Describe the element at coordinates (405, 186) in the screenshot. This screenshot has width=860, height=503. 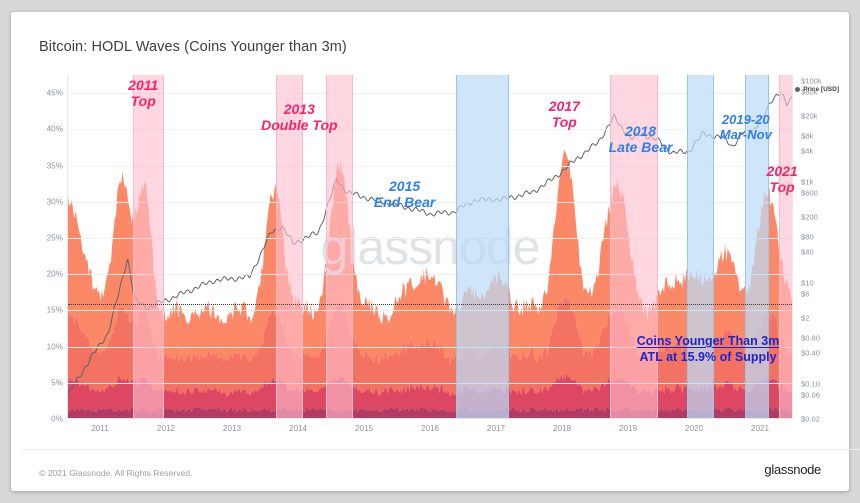
I see `annotation-line-1: 2015` at that location.